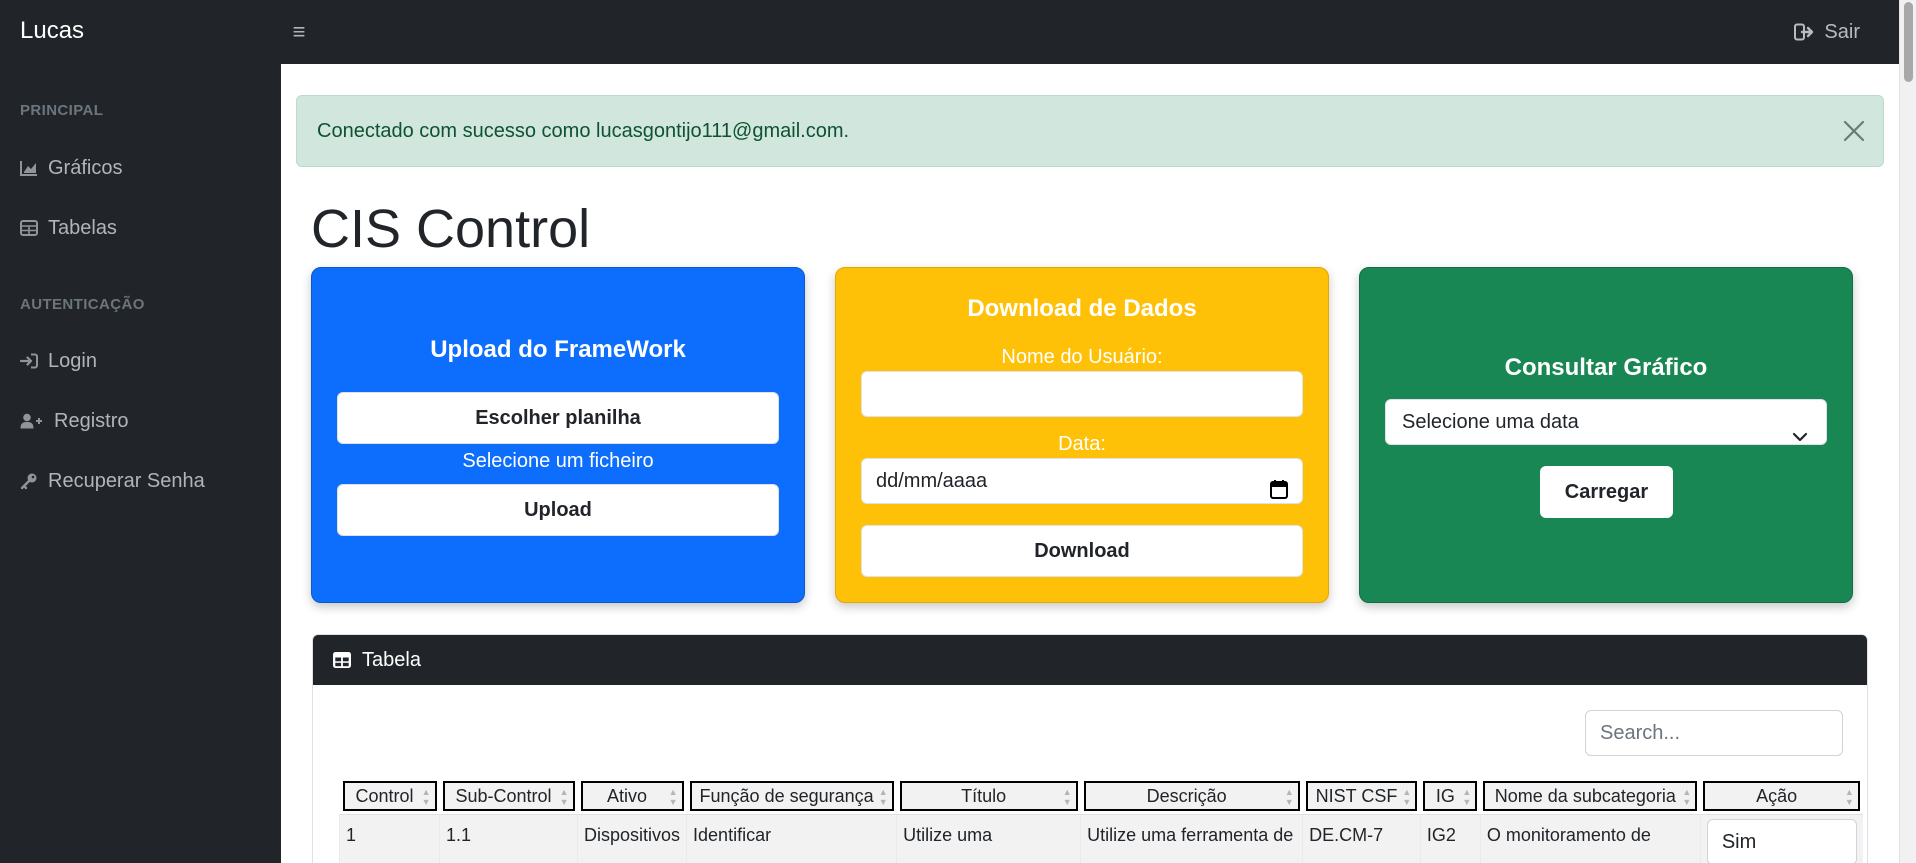 The image size is (1916, 863). I want to click on sign-in-icon, so click(29, 361).